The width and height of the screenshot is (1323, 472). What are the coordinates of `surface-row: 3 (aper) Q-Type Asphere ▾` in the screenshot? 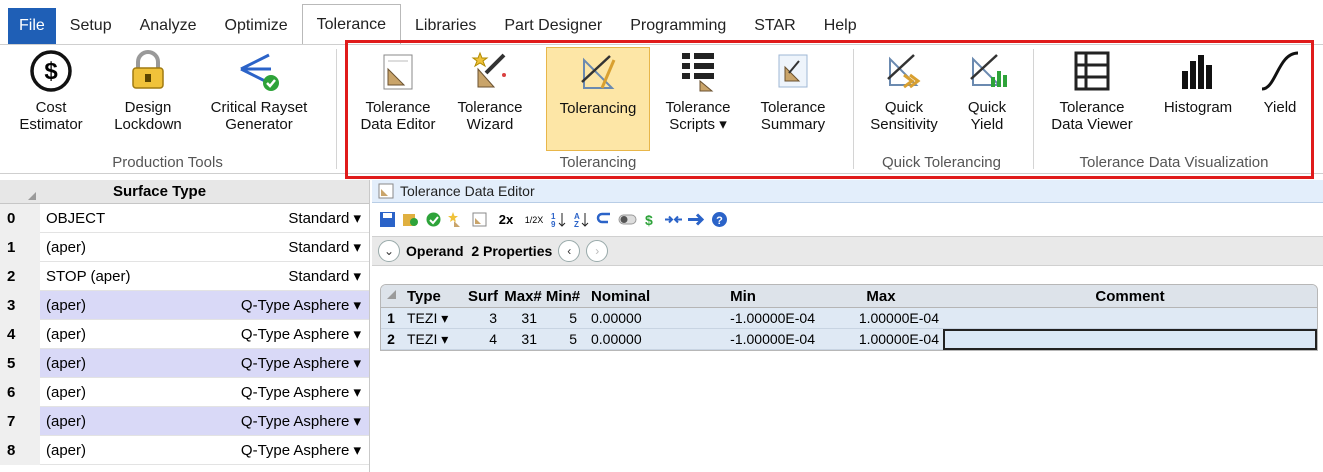 It's located at (184, 305).